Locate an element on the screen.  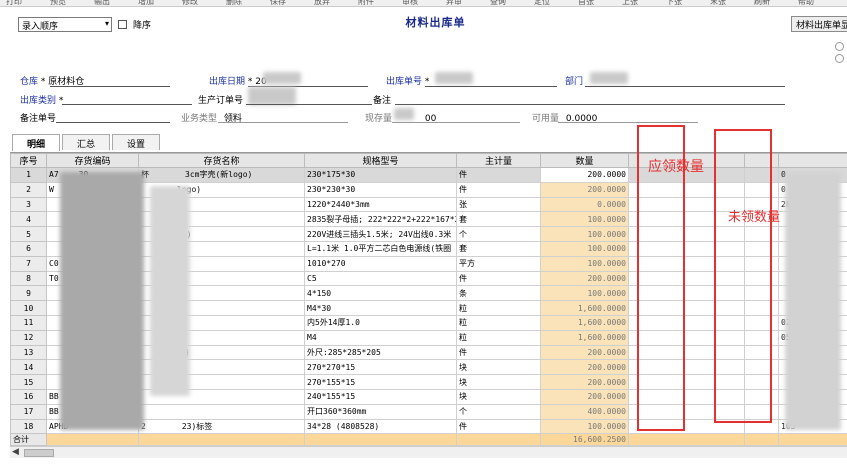
col-header-seq: 序号 is located at coordinates (28, 160).